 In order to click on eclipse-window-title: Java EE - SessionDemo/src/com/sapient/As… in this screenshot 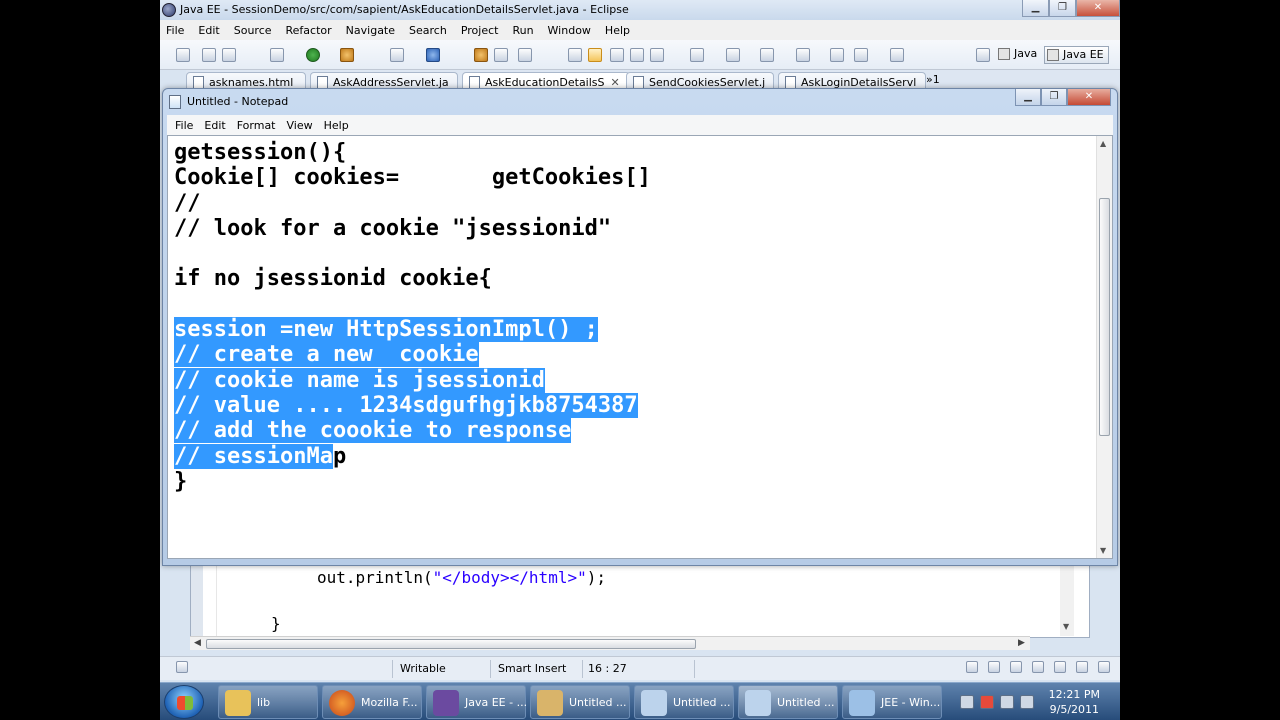, I will do `click(404, 9)`.